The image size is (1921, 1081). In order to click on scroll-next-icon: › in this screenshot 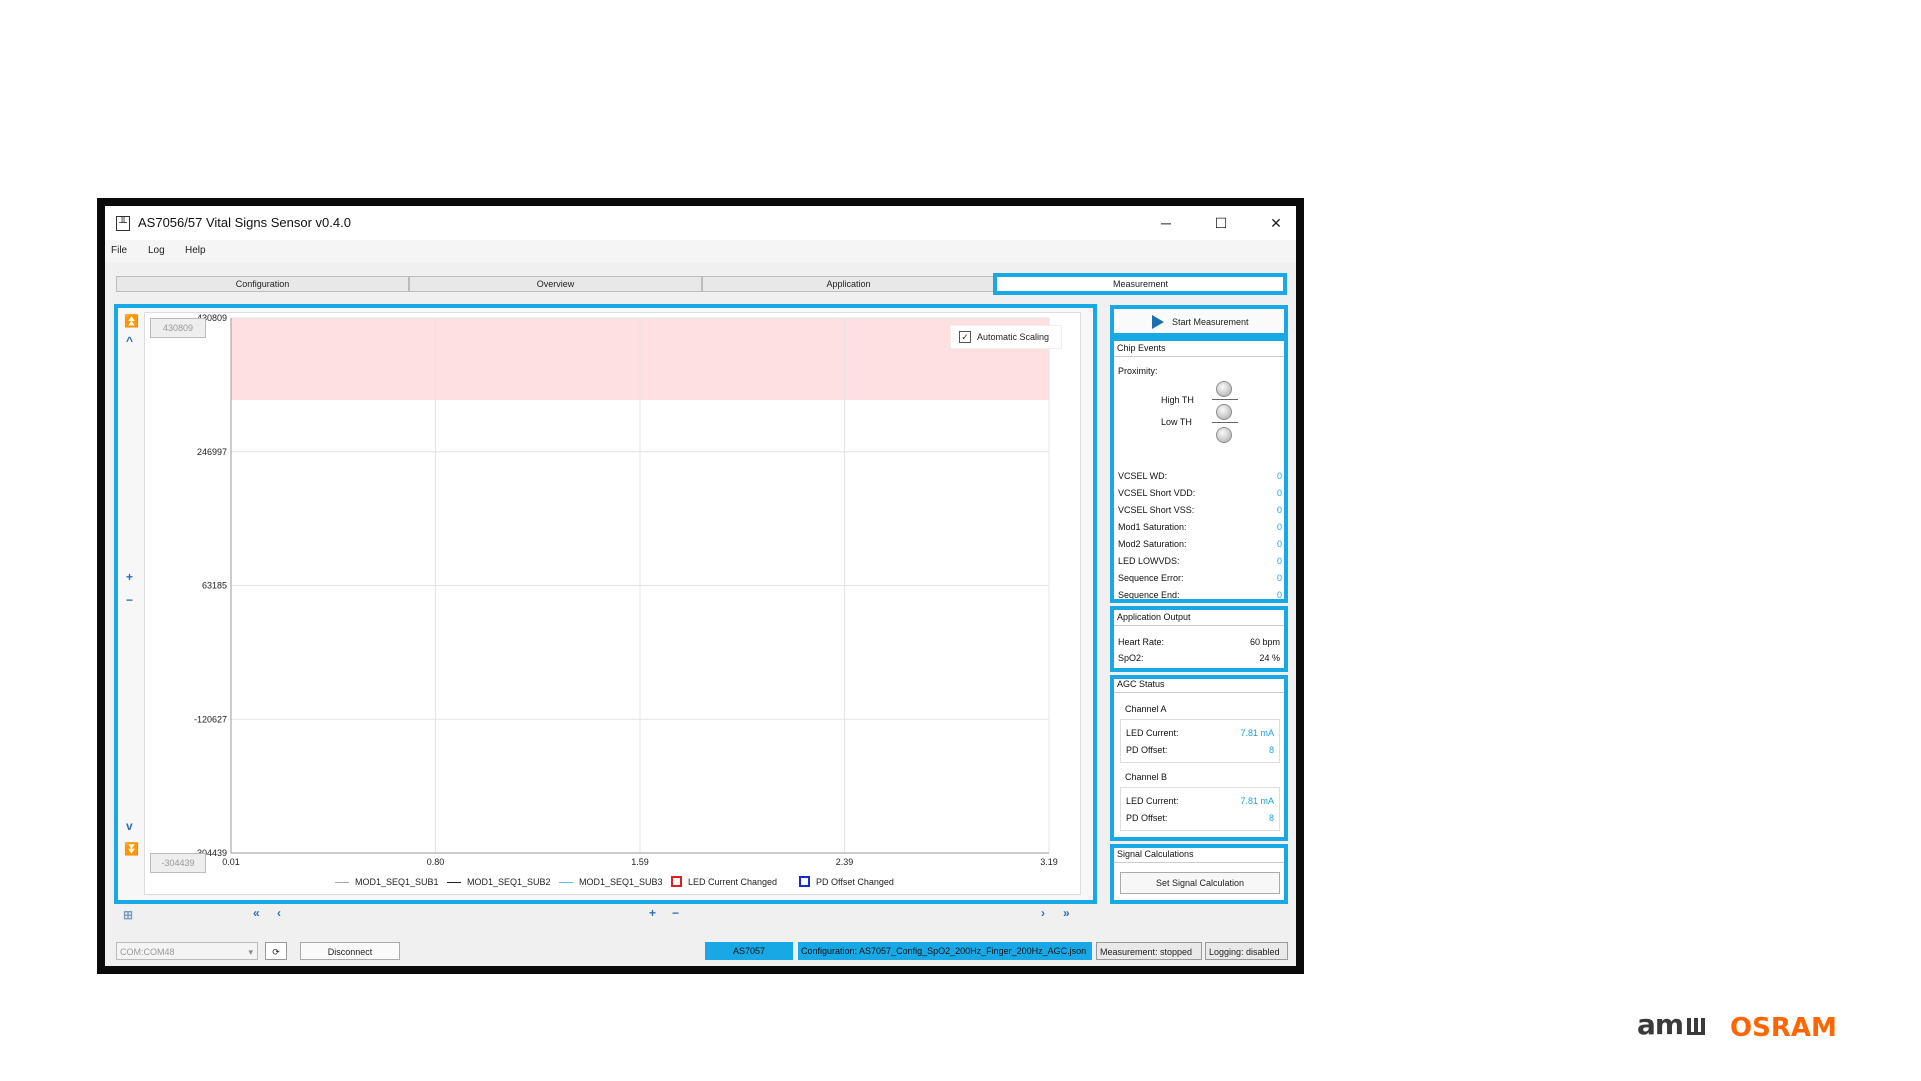, I will do `click(1043, 913)`.